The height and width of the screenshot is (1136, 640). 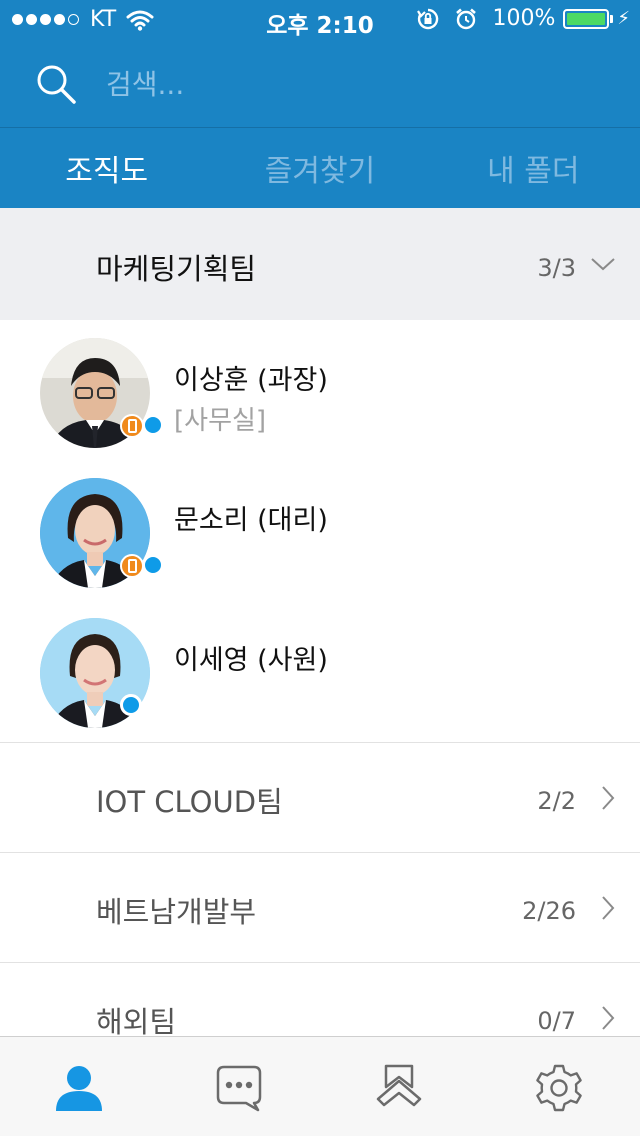 What do you see at coordinates (106, 168) in the screenshot?
I see `tab-org-chart: 조직도` at bounding box center [106, 168].